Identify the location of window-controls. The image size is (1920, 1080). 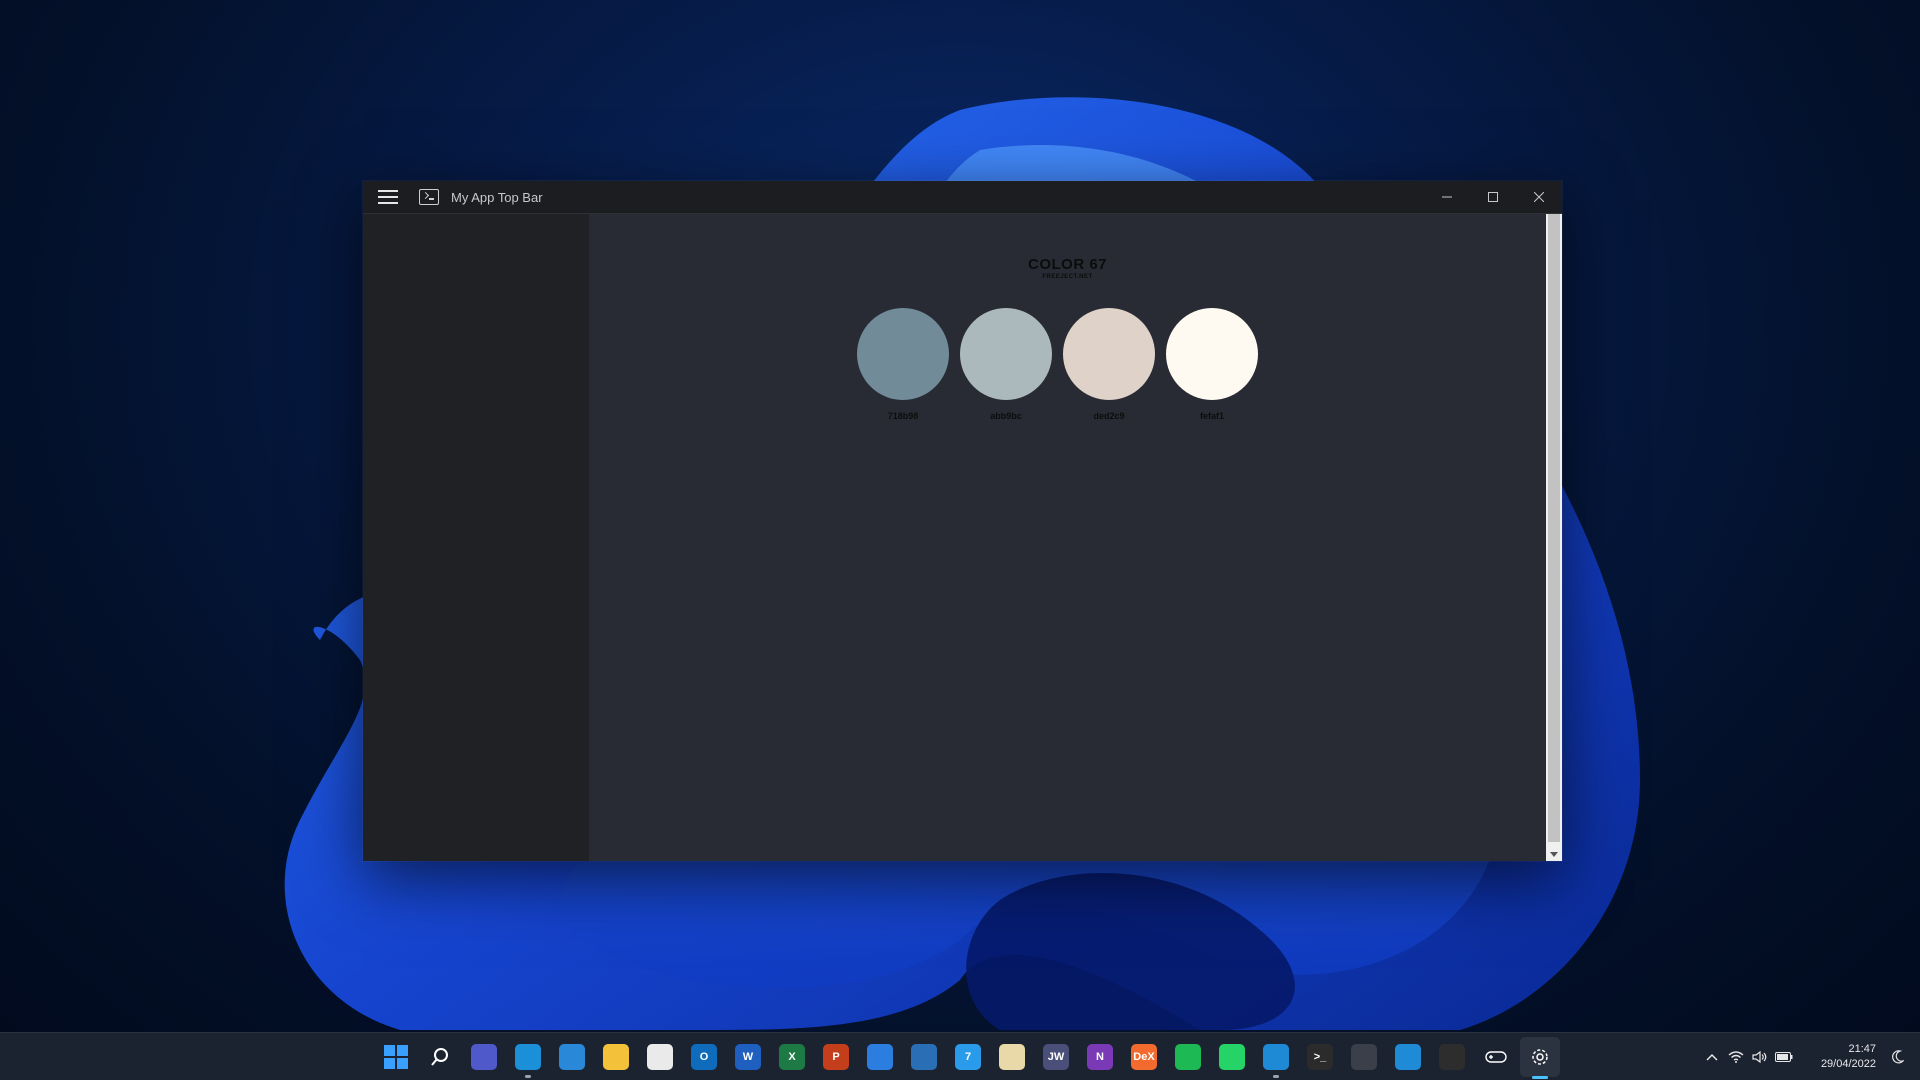
(1493, 197).